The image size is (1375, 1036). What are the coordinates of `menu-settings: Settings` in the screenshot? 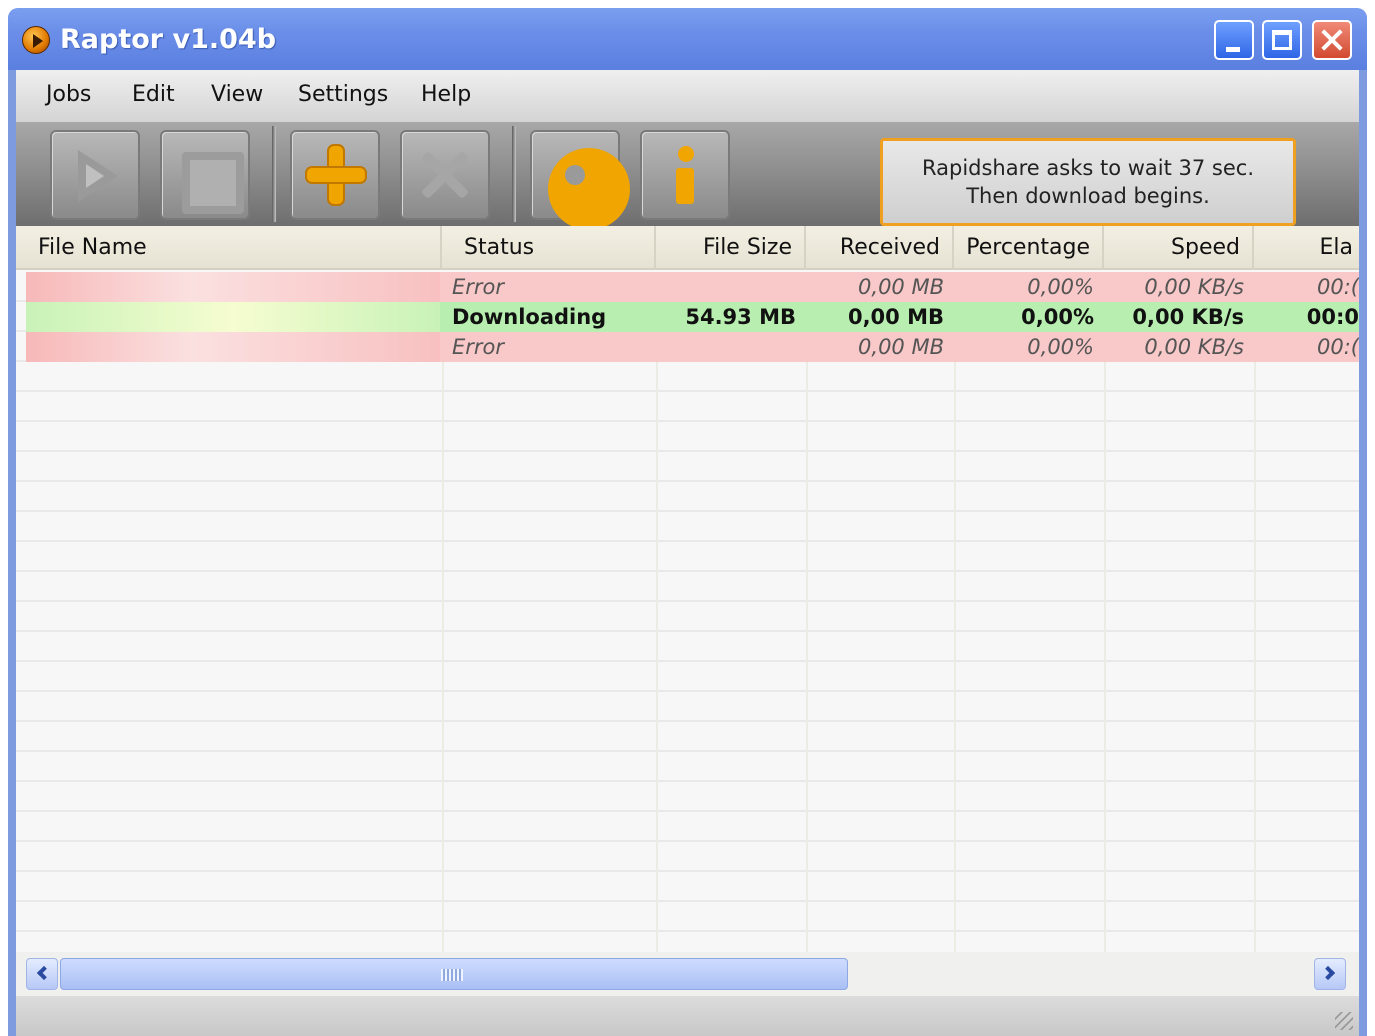 It's located at (343, 94).